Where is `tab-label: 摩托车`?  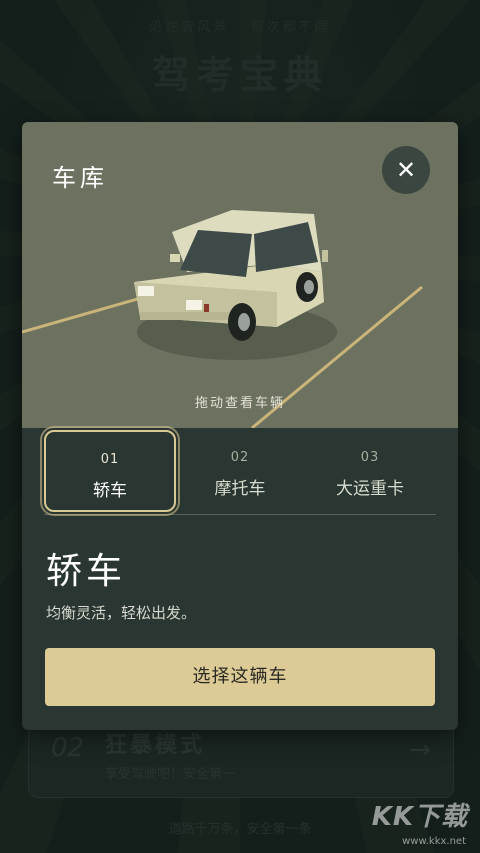
tab-label: 摩托车 is located at coordinates (240, 489).